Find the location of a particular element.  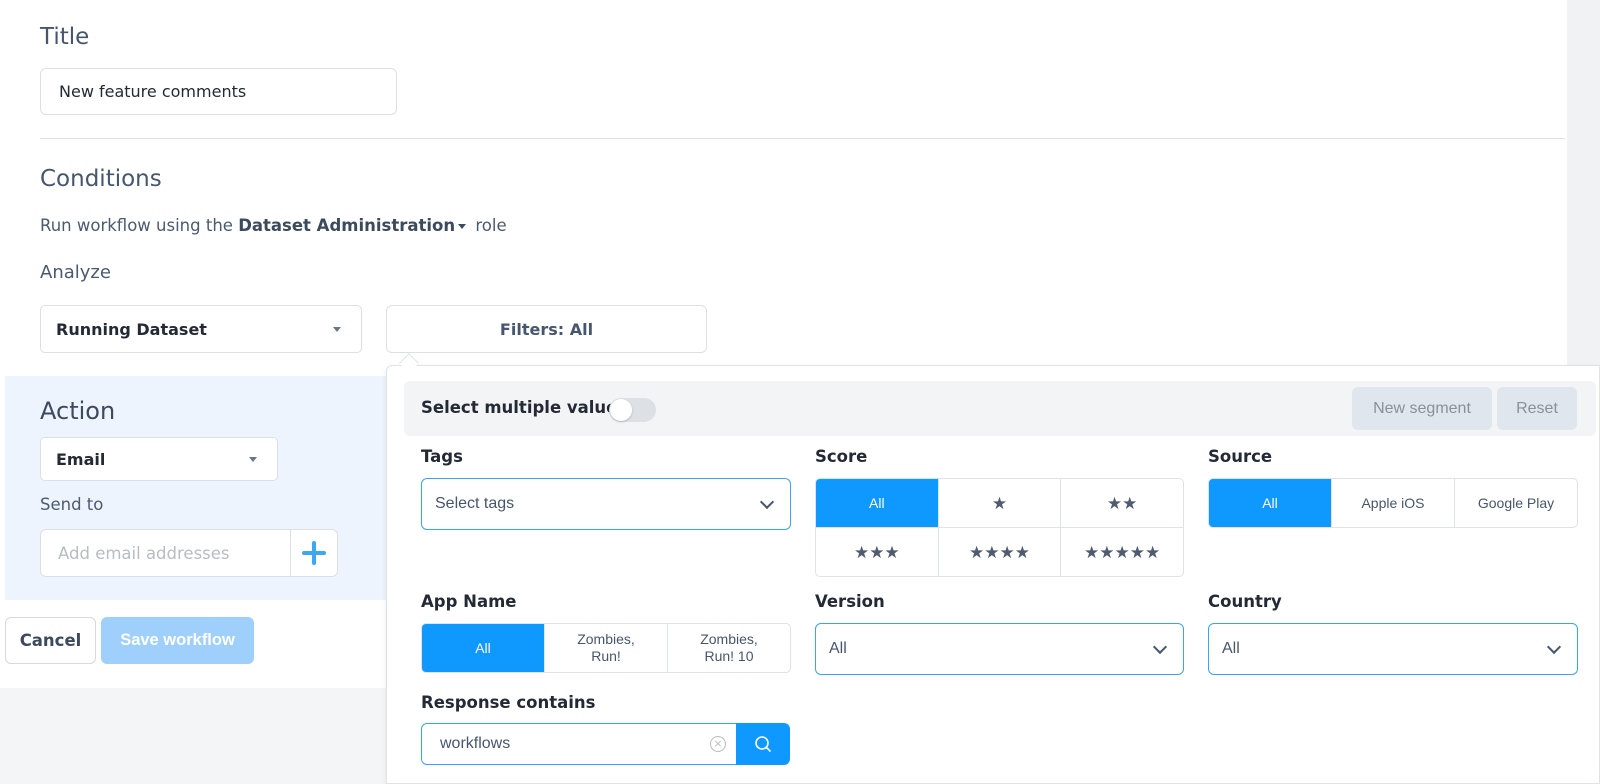

save-workflow-button: Save workflow is located at coordinates (177, 640).